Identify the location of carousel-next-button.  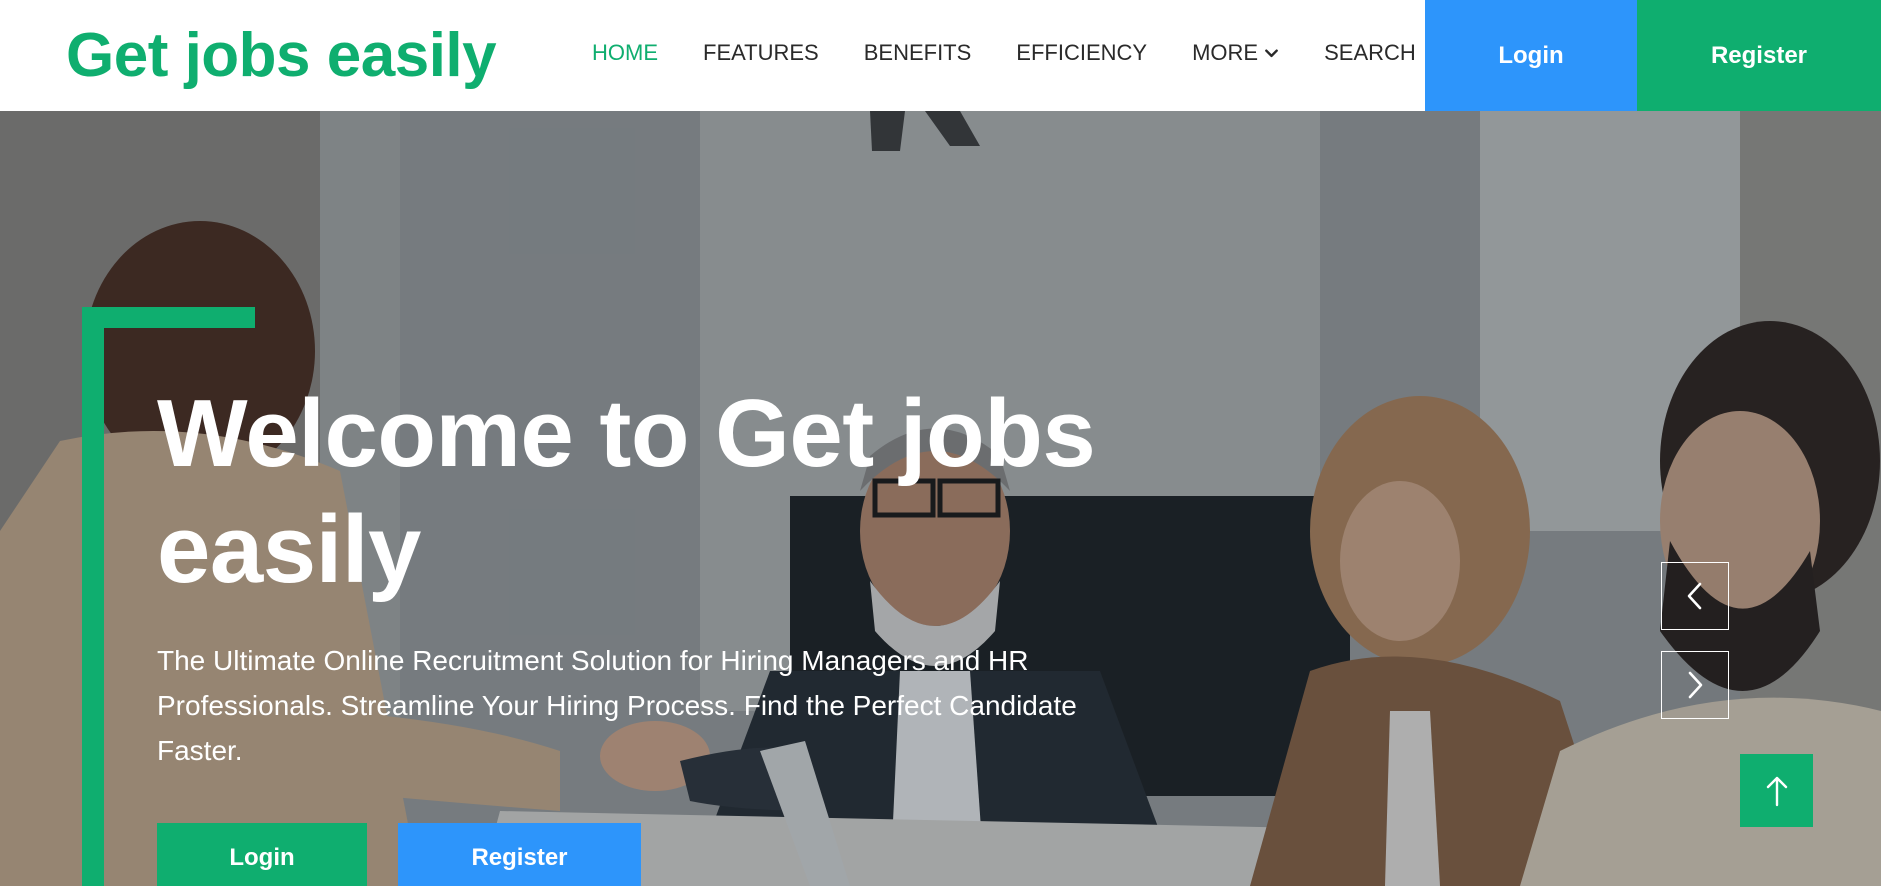
(1695, 685).